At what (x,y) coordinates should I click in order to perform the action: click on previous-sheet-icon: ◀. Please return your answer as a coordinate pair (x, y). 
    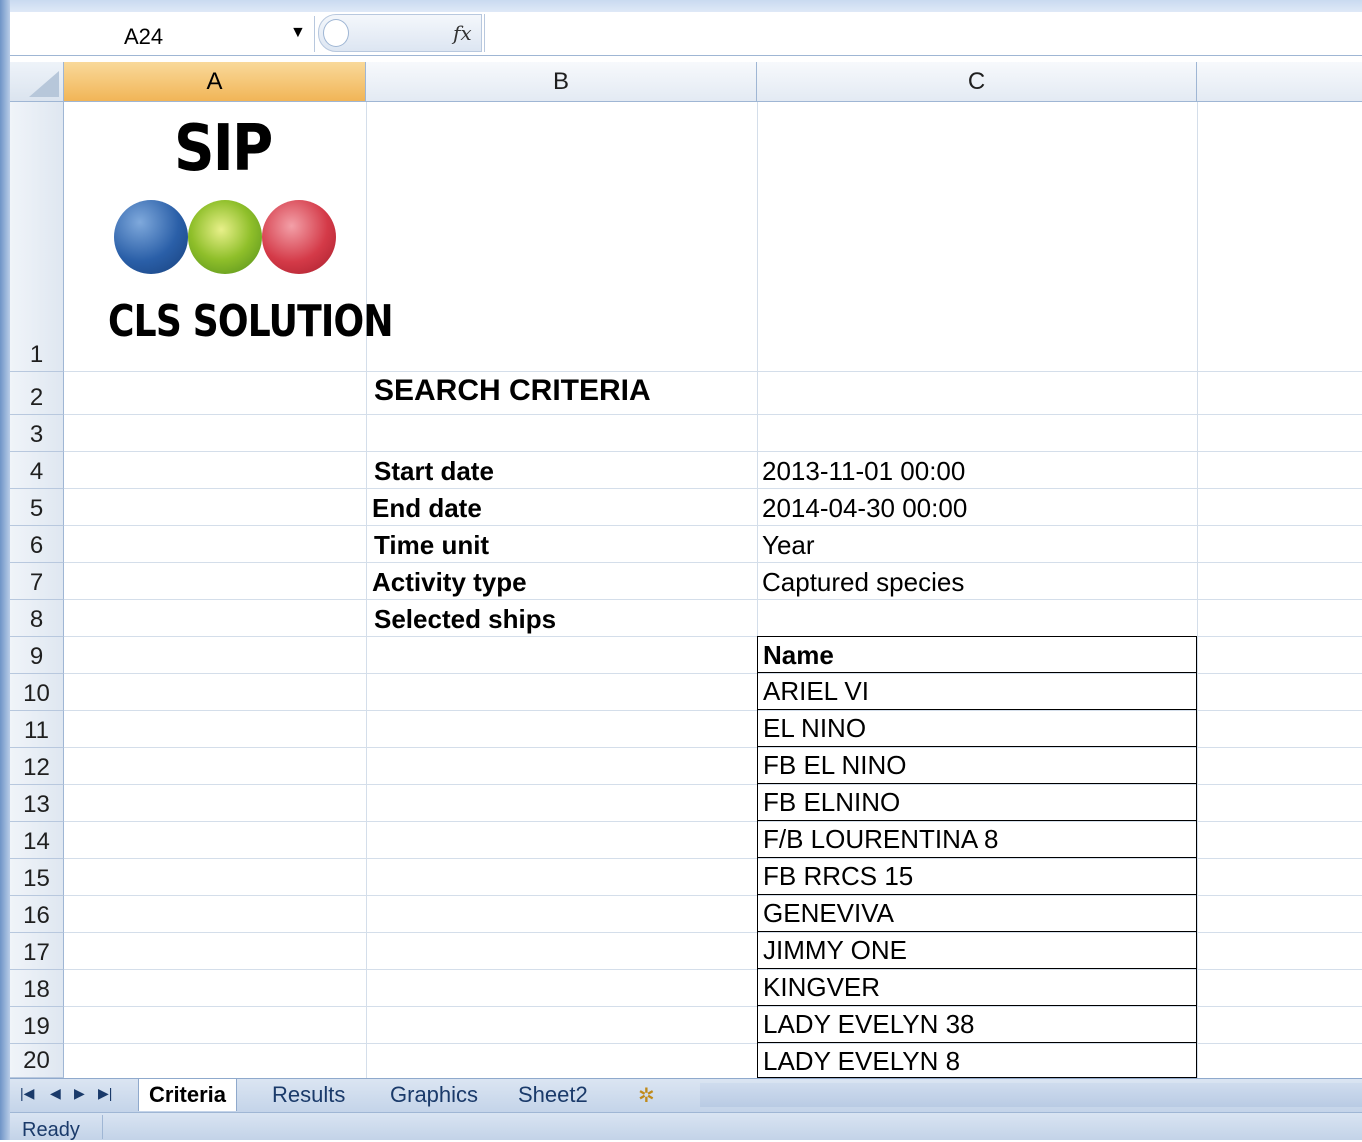
    Looking at the image, I should click on (55, 1093).